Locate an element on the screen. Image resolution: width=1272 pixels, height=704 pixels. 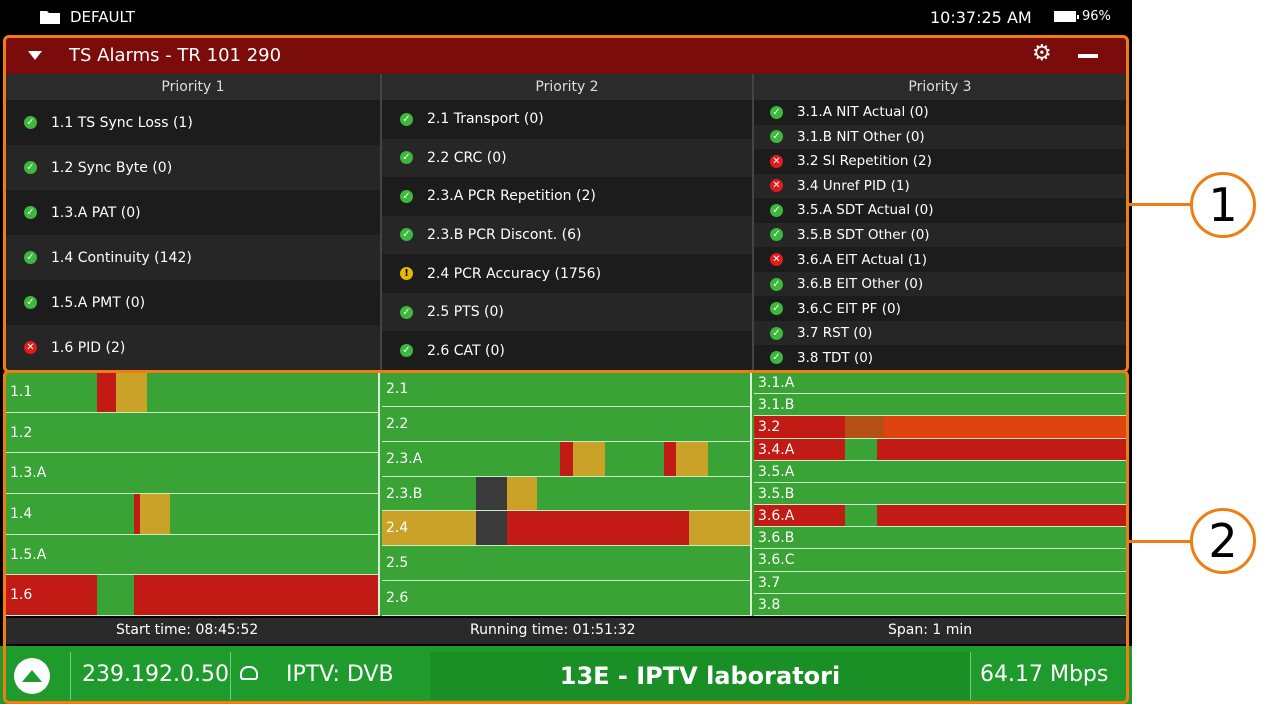
timeline-row-label: 3.1.B is located at coordinates (776, 405).